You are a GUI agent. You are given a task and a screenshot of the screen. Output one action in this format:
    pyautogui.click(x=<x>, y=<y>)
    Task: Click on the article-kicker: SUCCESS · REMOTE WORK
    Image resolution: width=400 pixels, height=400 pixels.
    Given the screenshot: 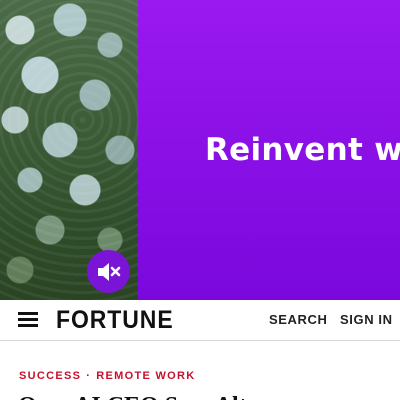 What is the action you would take?
    pyautogui.click(x=107, y=376)
    